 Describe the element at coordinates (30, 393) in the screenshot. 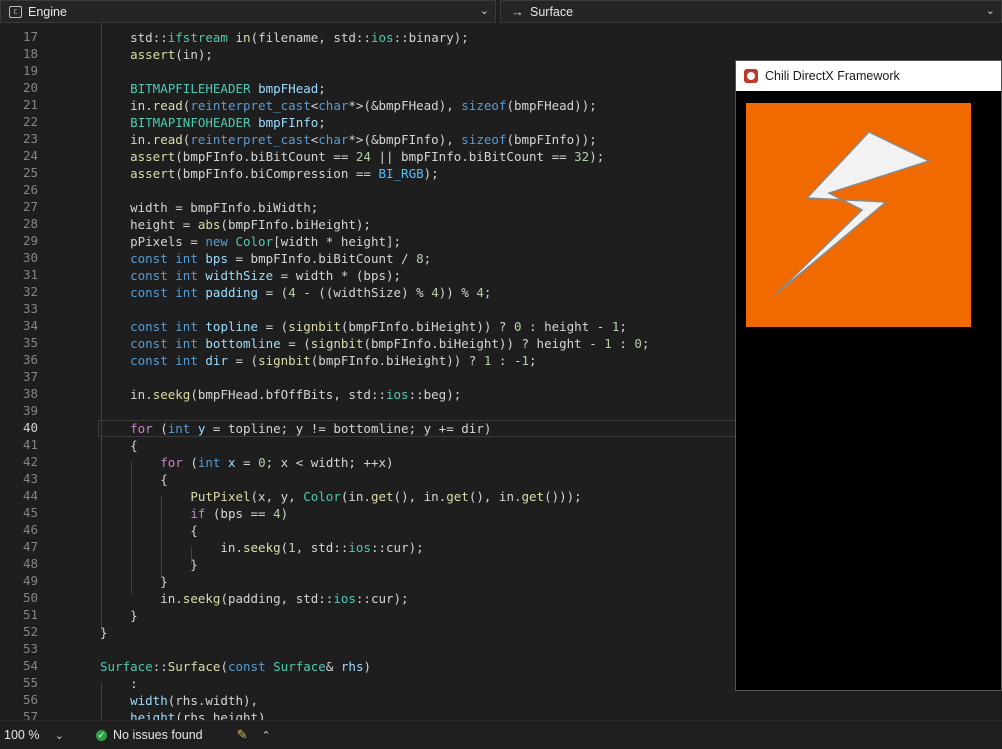

I see `line-number: 38` at that location.